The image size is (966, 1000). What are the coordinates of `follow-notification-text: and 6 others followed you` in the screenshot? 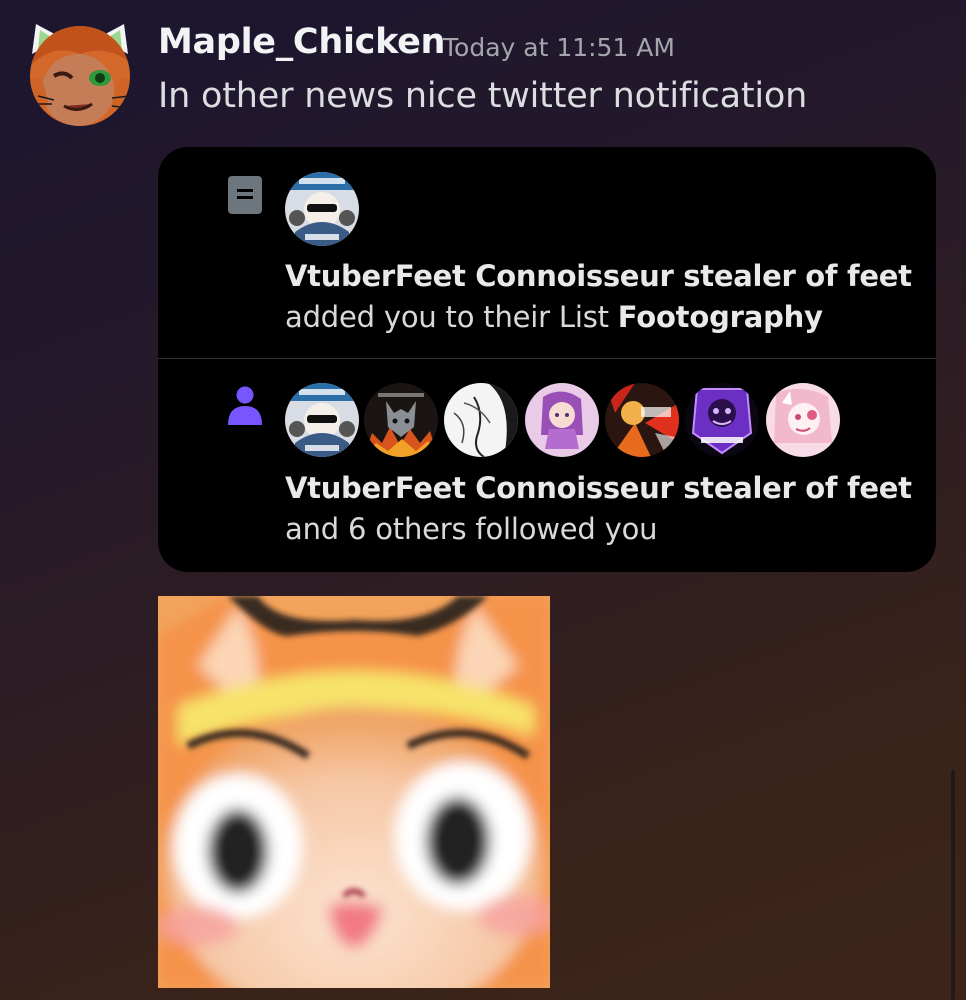 It's located at (471, 529).